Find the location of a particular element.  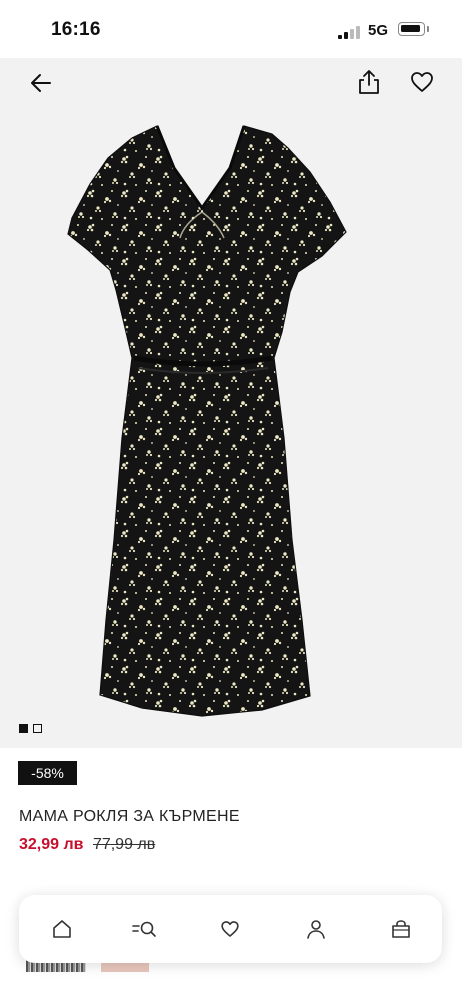

nav-search is located at coordinates (145, 929).